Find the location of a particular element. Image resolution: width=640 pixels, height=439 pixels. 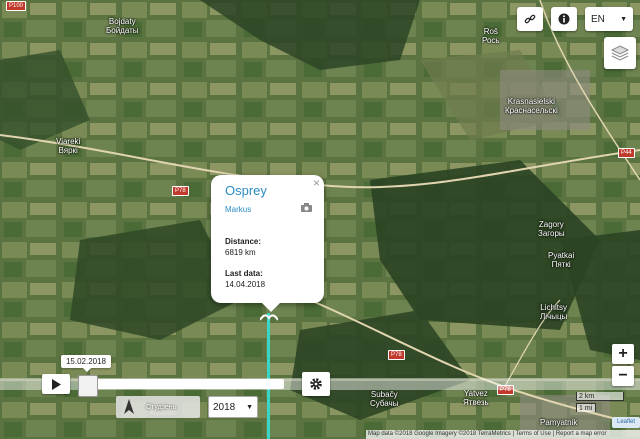

place-latin: Pamyatnik is located at coordinates (559, 422).